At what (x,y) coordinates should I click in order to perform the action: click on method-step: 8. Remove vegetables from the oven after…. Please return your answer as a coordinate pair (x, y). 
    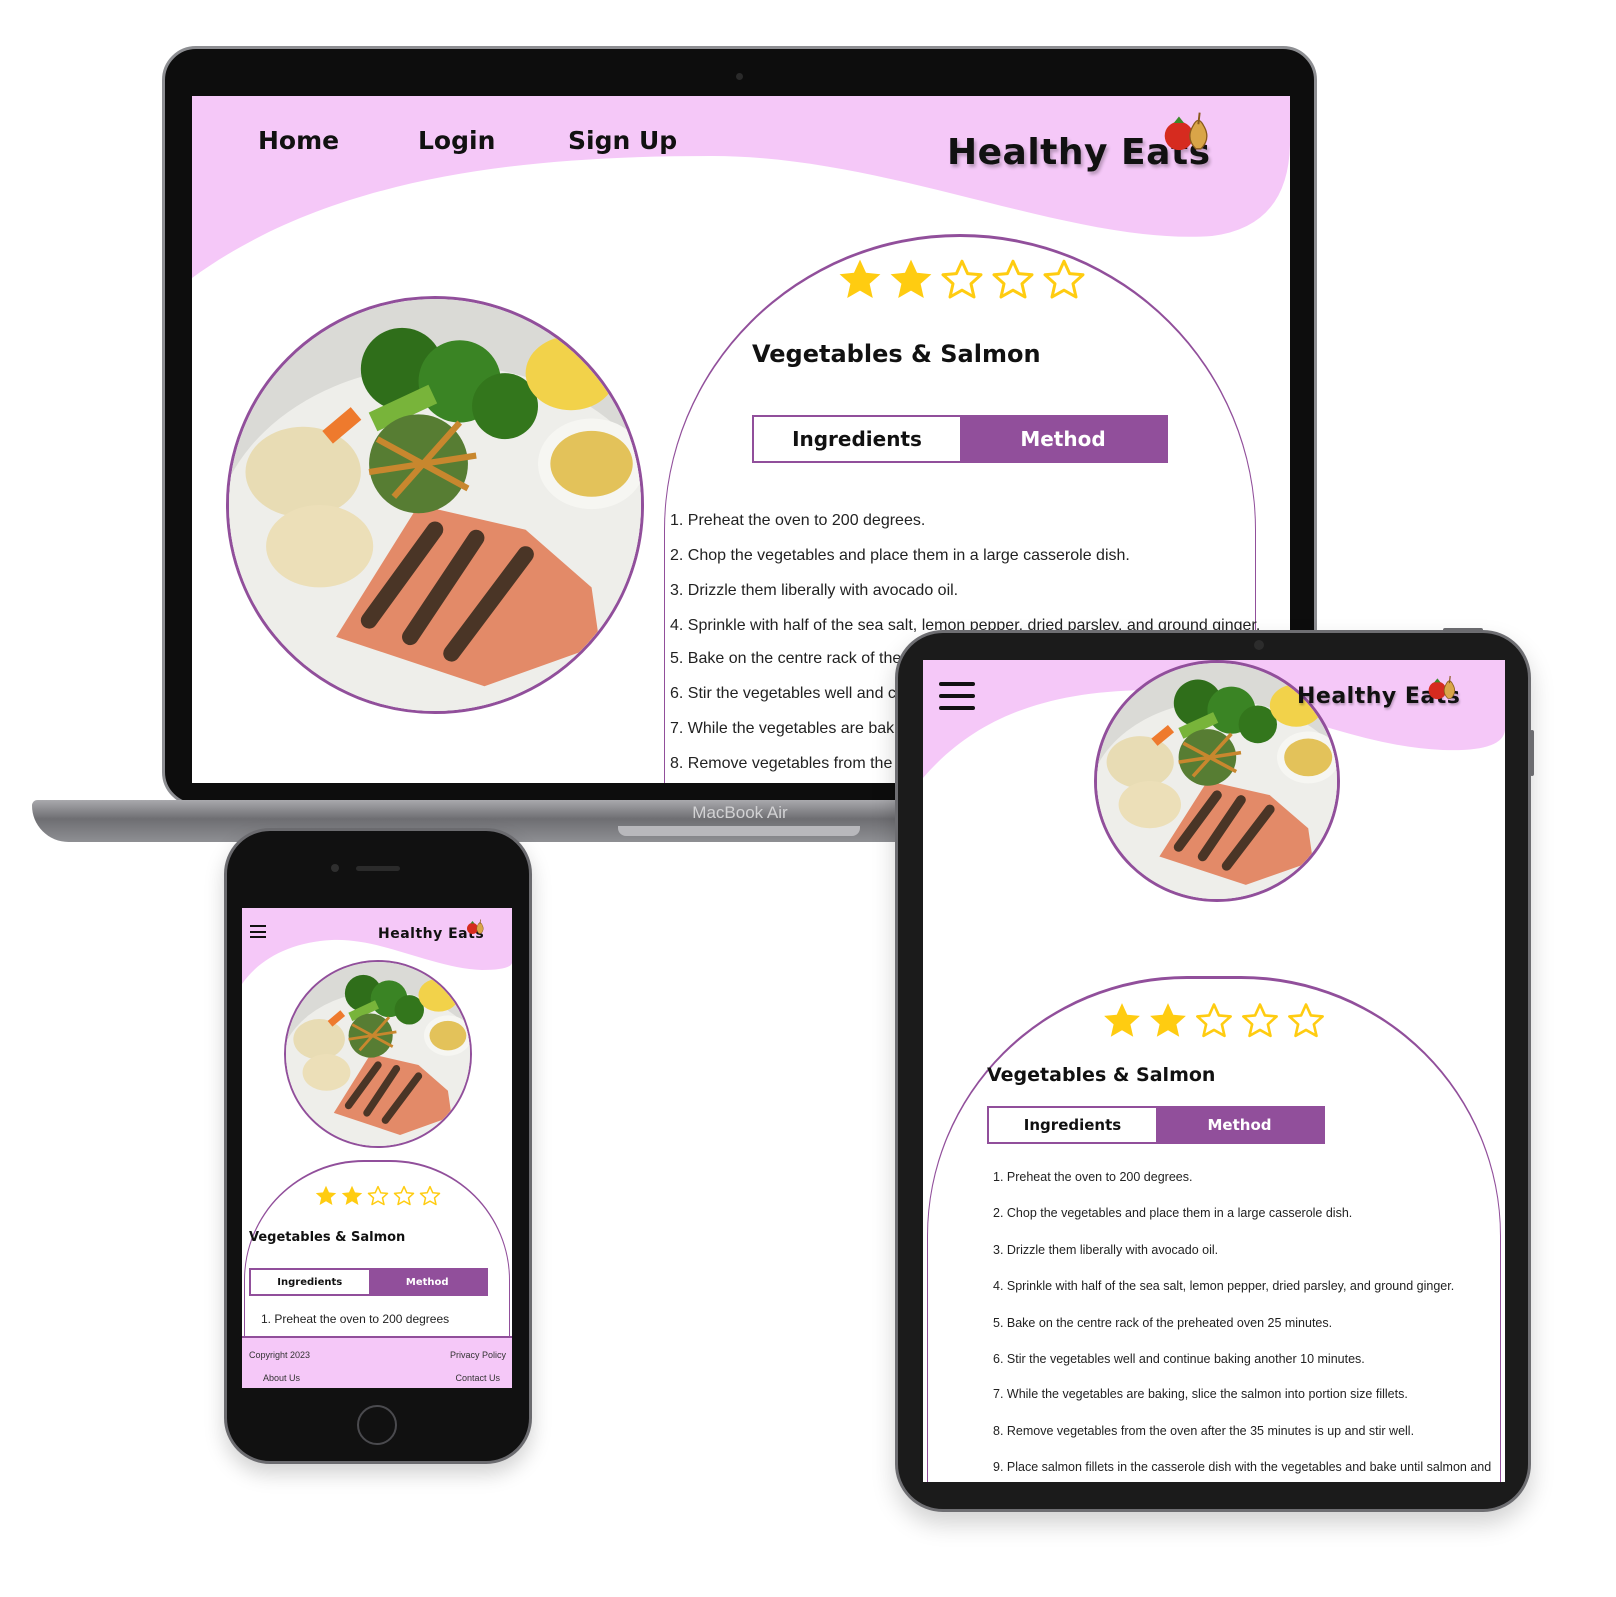
    Looking at the image, I should click on (1204, 1431).